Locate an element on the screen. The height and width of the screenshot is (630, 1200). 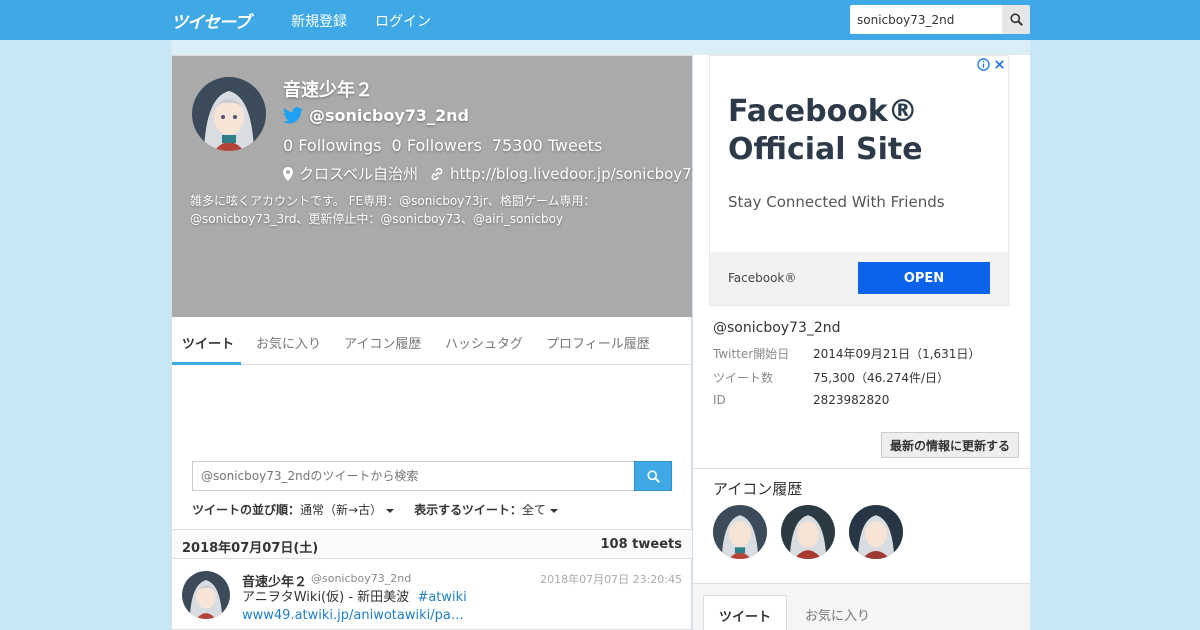
ad-controls is located at coordinates (991, 64).